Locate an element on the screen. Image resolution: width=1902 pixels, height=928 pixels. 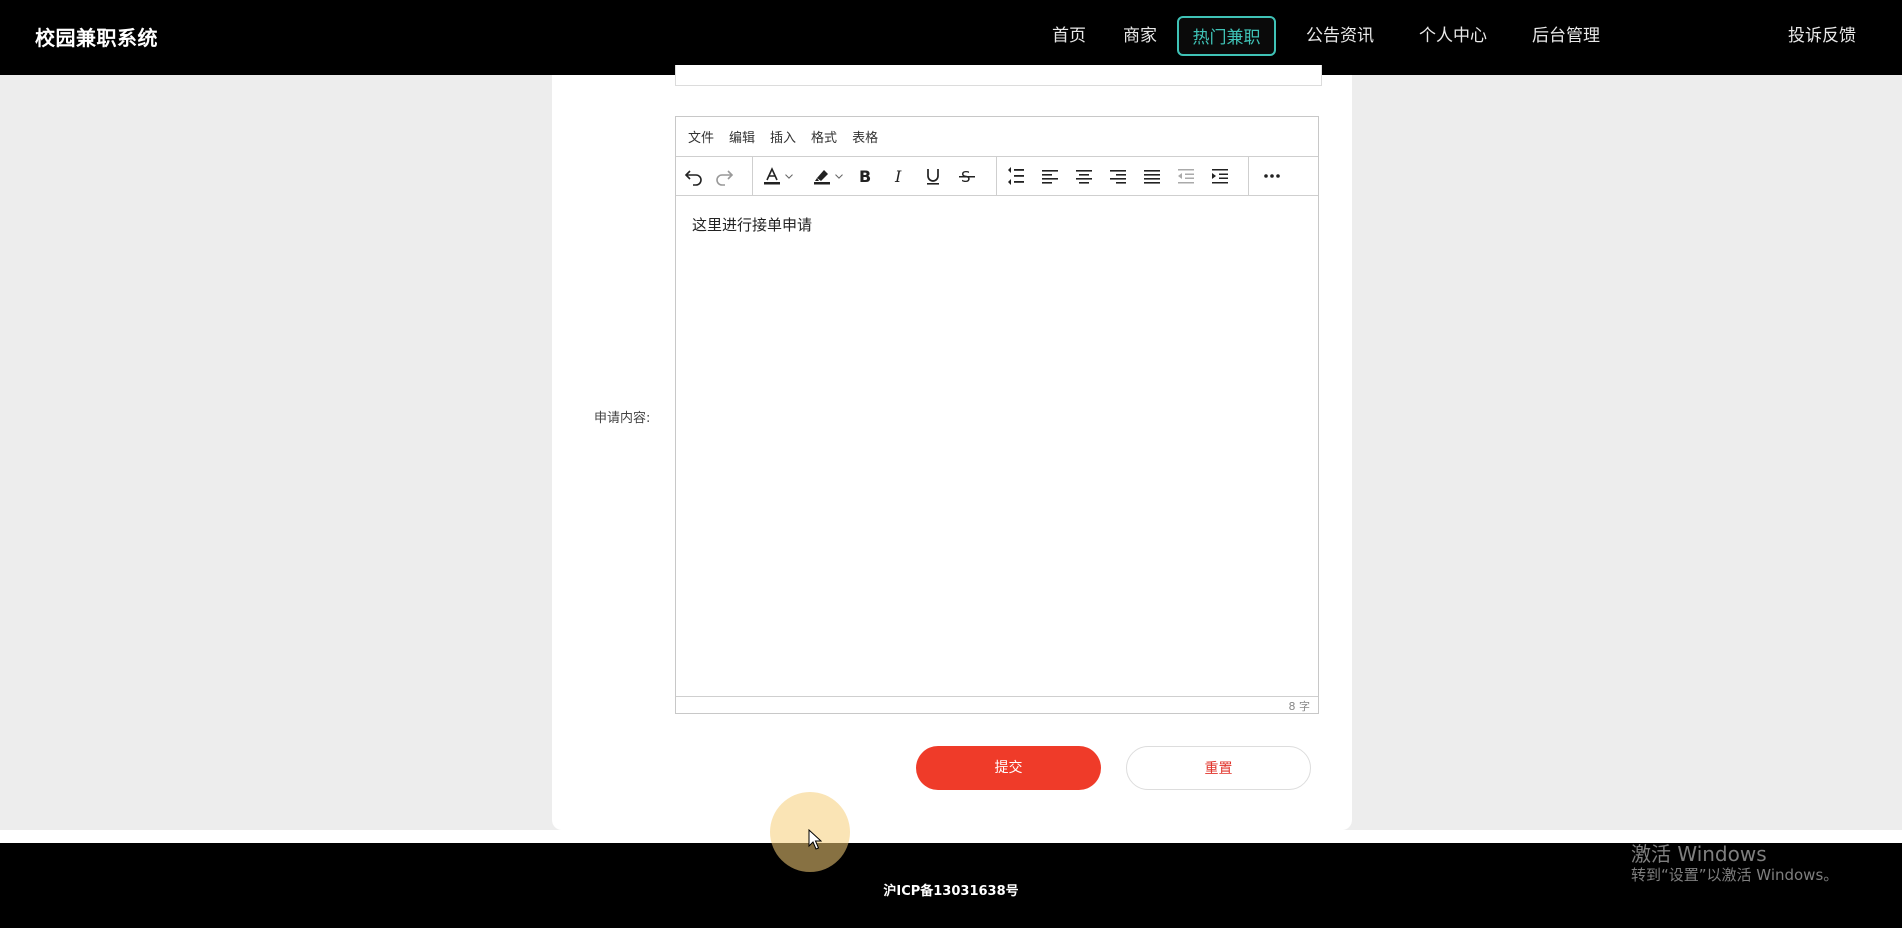
footer: 沪ICP备13031638号 is located at coordinates (951, 885).